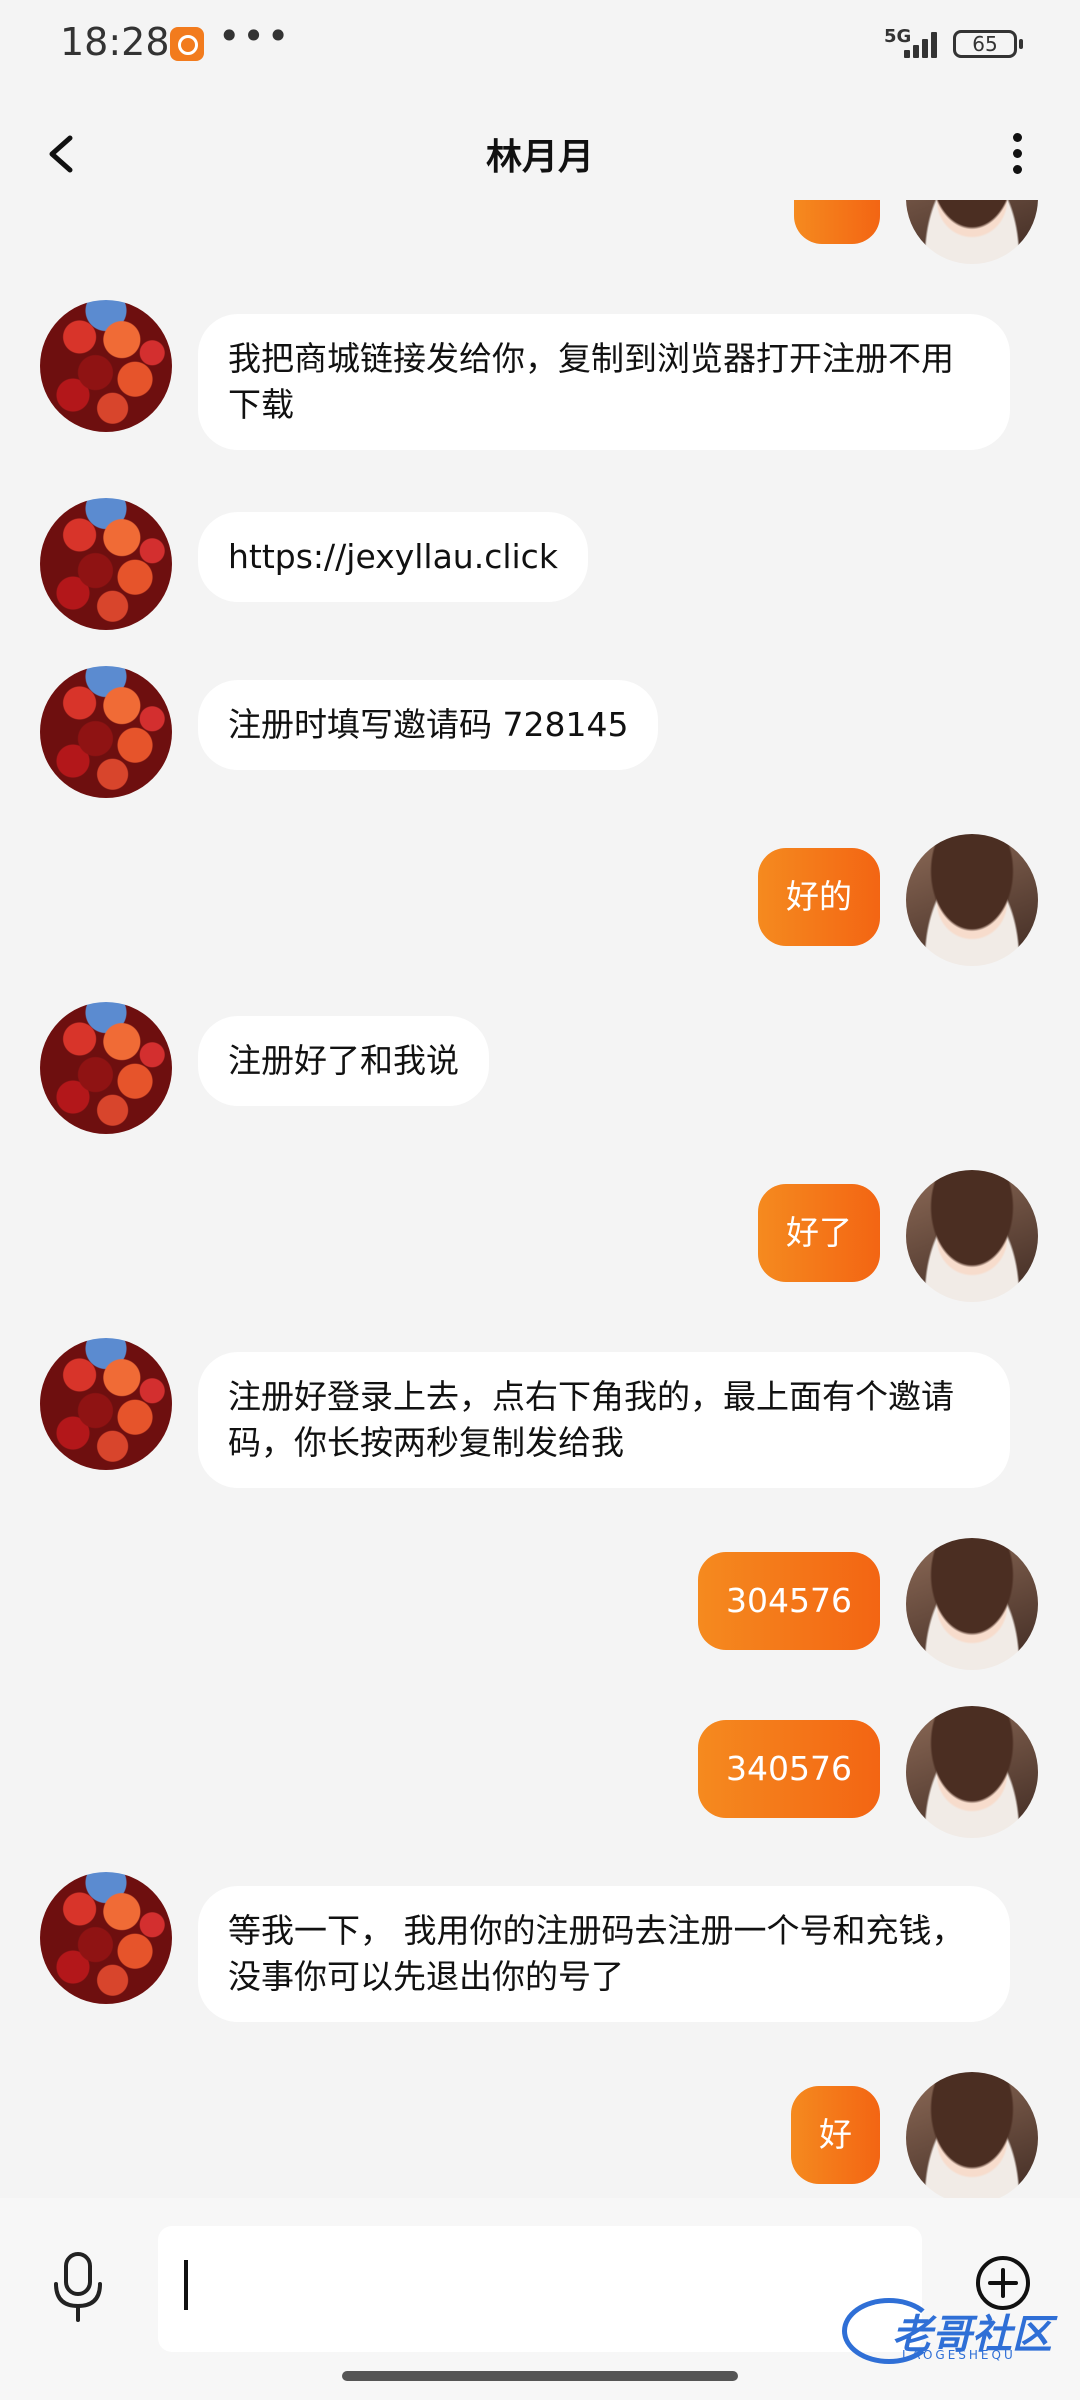 The width and height of the screenshot is (1080, 2400). I want to click on microphone-icon, so click(78, 2287).